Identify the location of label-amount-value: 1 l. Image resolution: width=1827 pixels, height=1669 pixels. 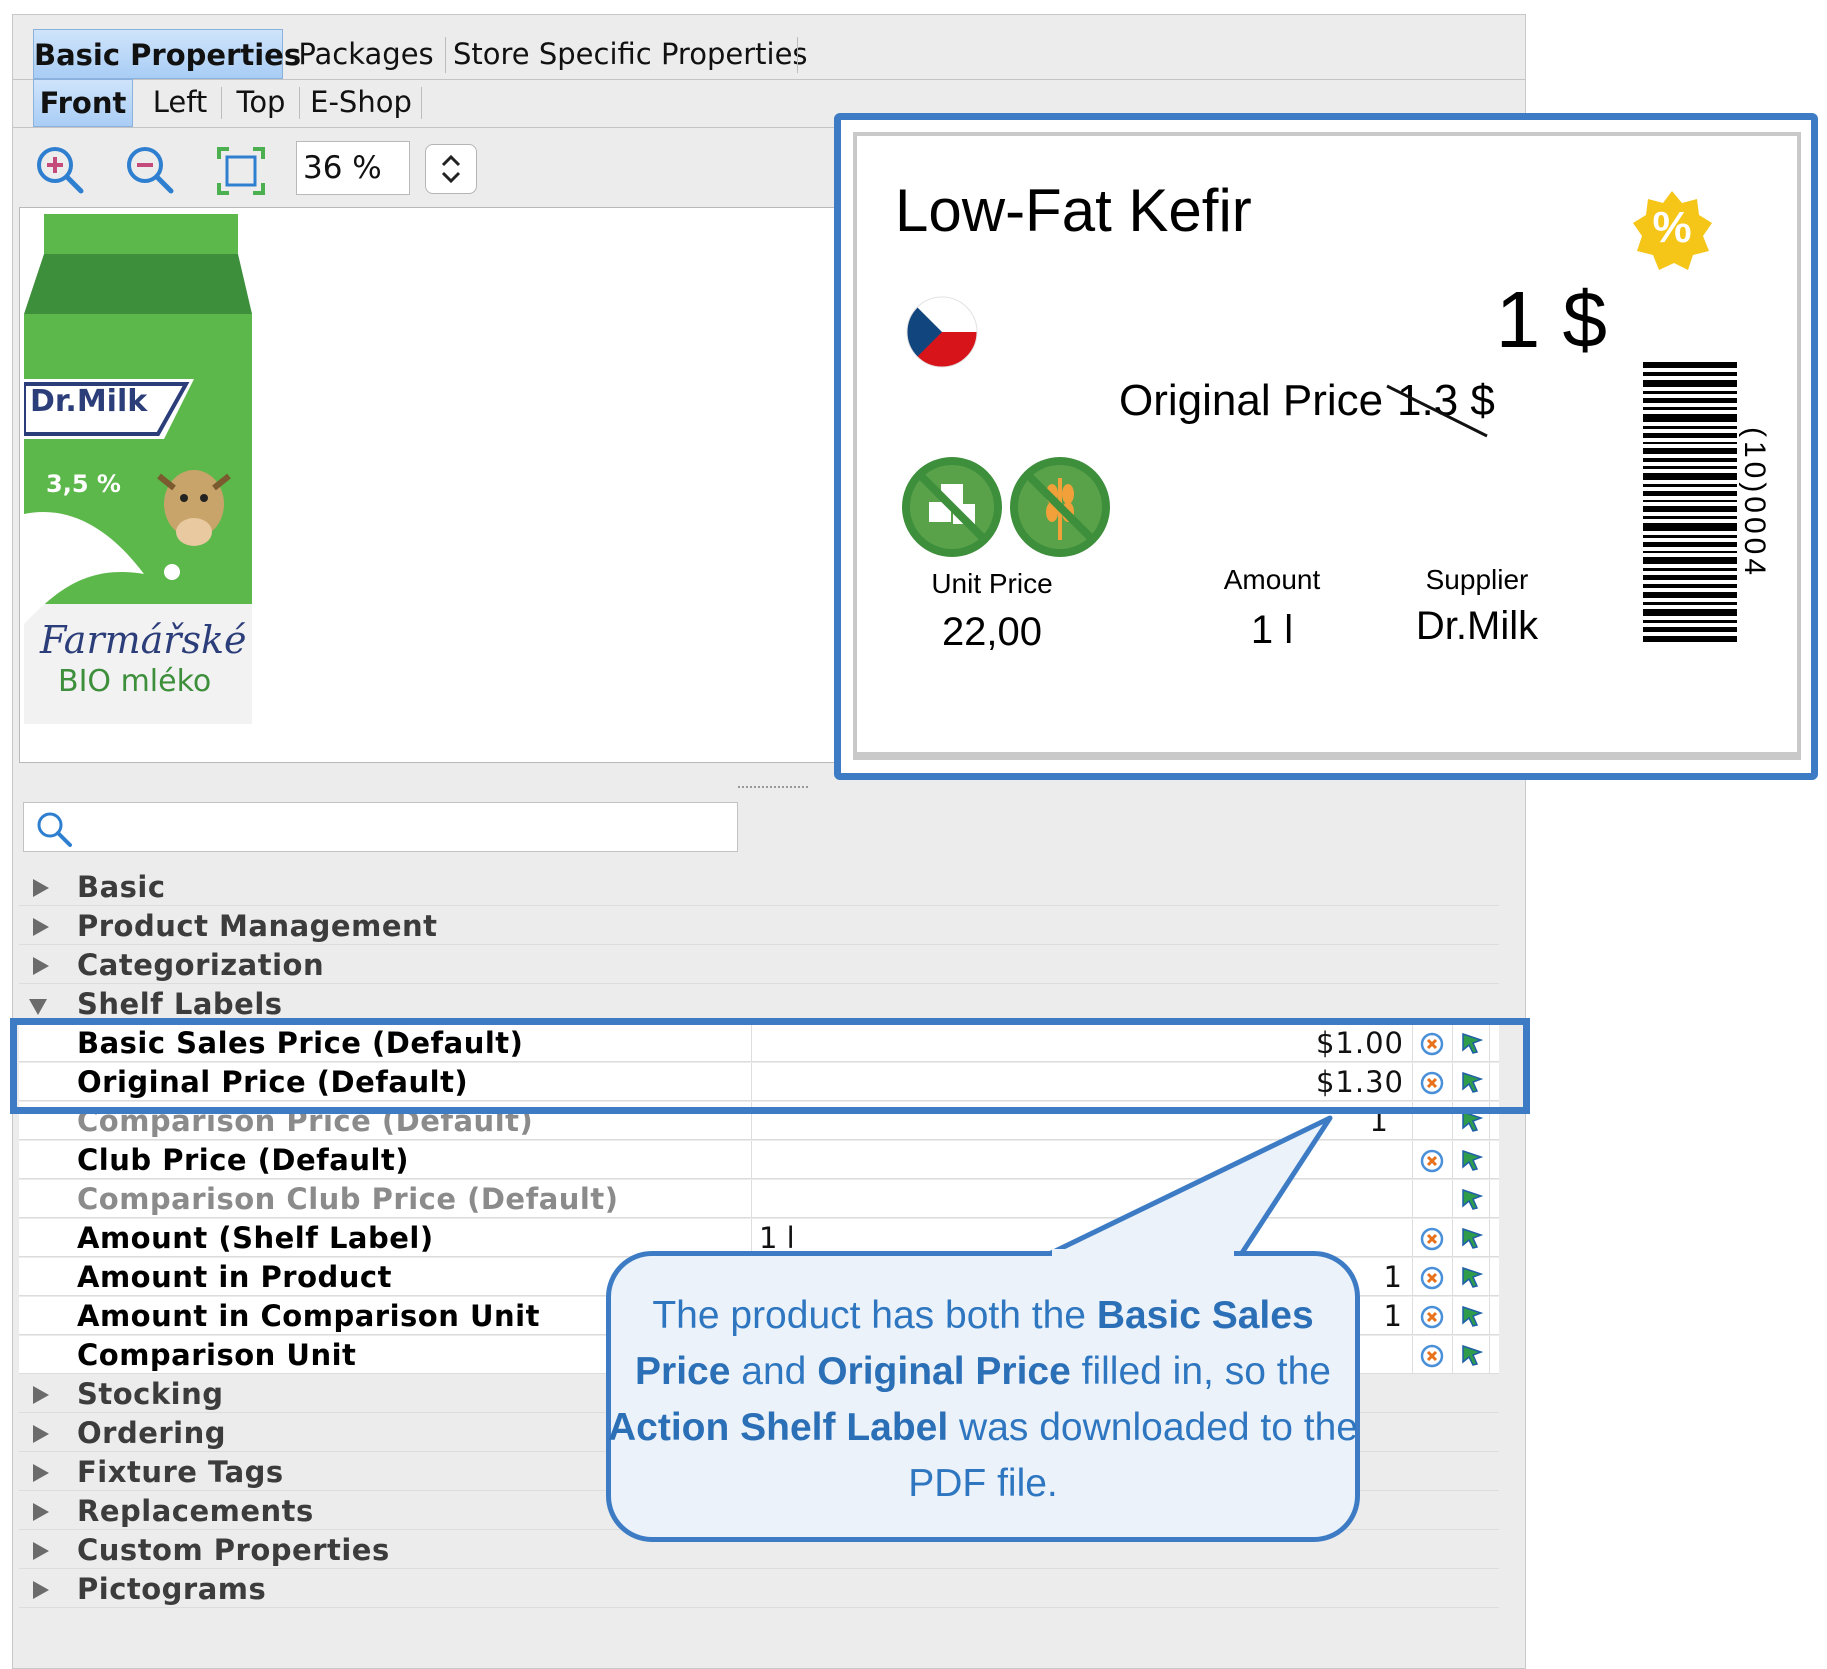
(1272, 630).